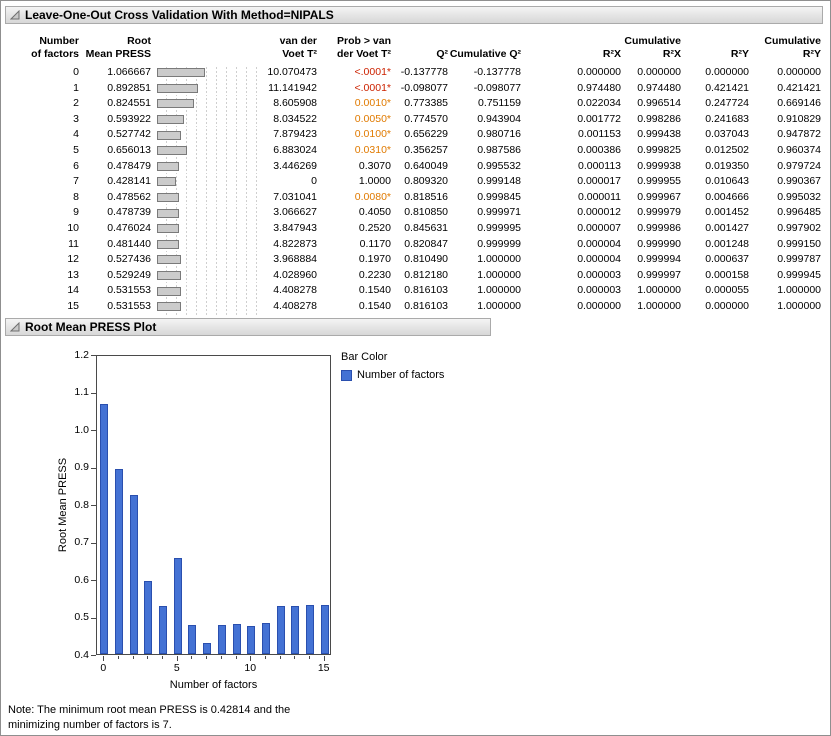 The width and height of the screenshot is (831, 736). I want to click on r2y-value: 0.004666, so click(727, 196).